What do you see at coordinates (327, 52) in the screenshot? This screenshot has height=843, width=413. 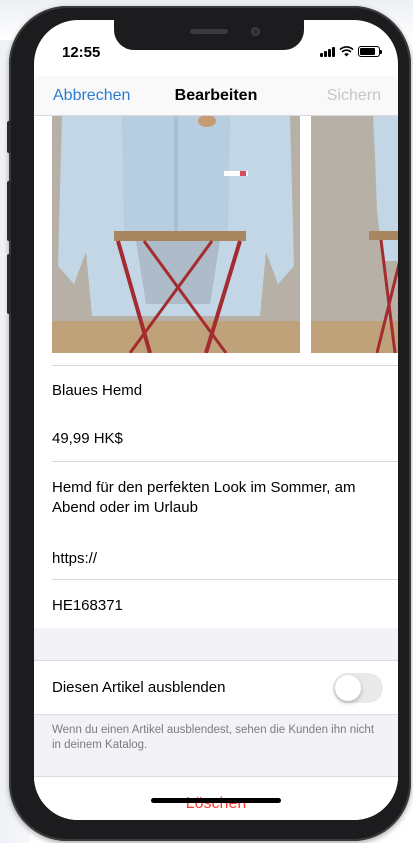 I see `cellular-signal-icon` at bounding box center [327, 52].